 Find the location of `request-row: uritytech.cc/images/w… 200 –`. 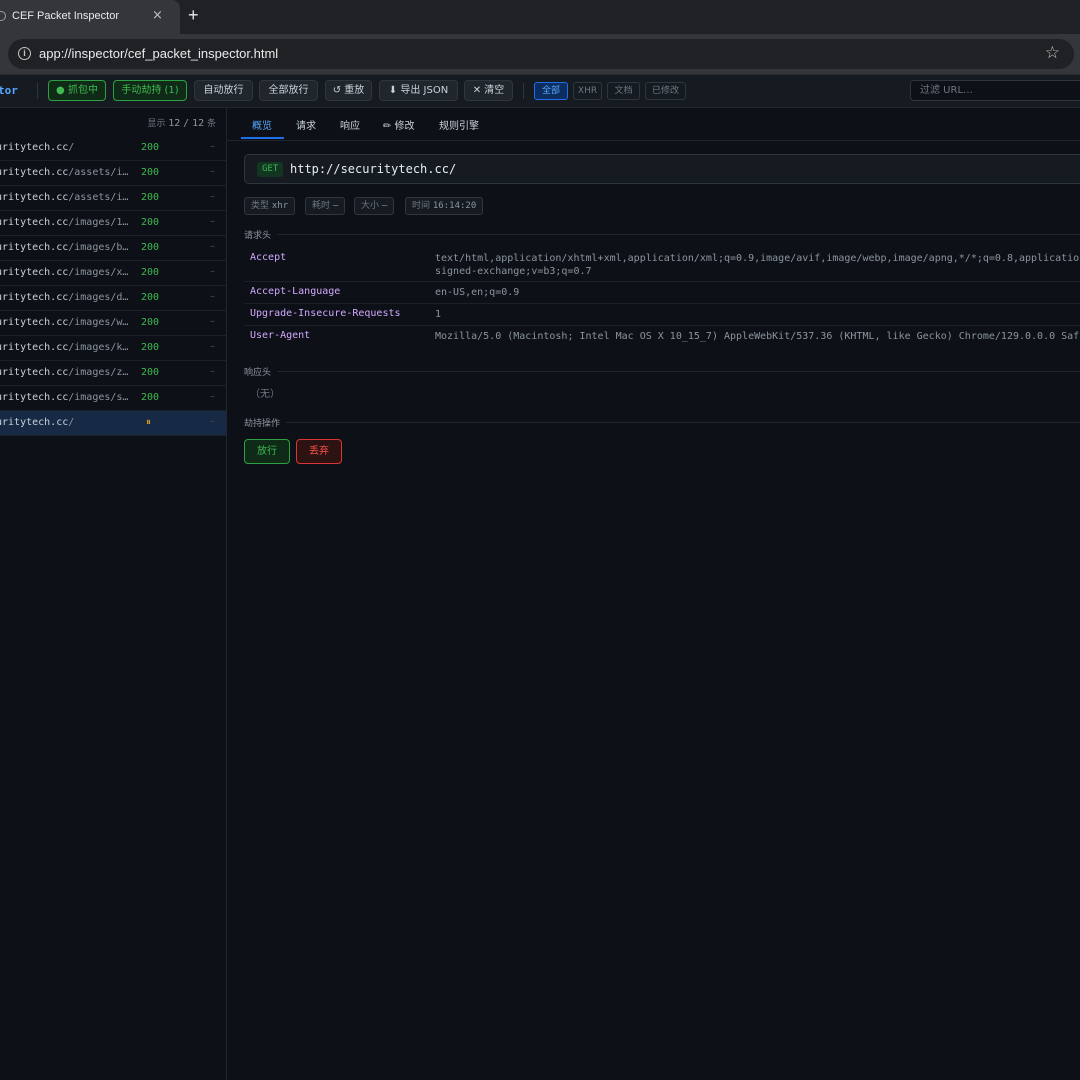

request-row: uritytech.cc/images/w… 200 – is located at coordinates (113, 323).